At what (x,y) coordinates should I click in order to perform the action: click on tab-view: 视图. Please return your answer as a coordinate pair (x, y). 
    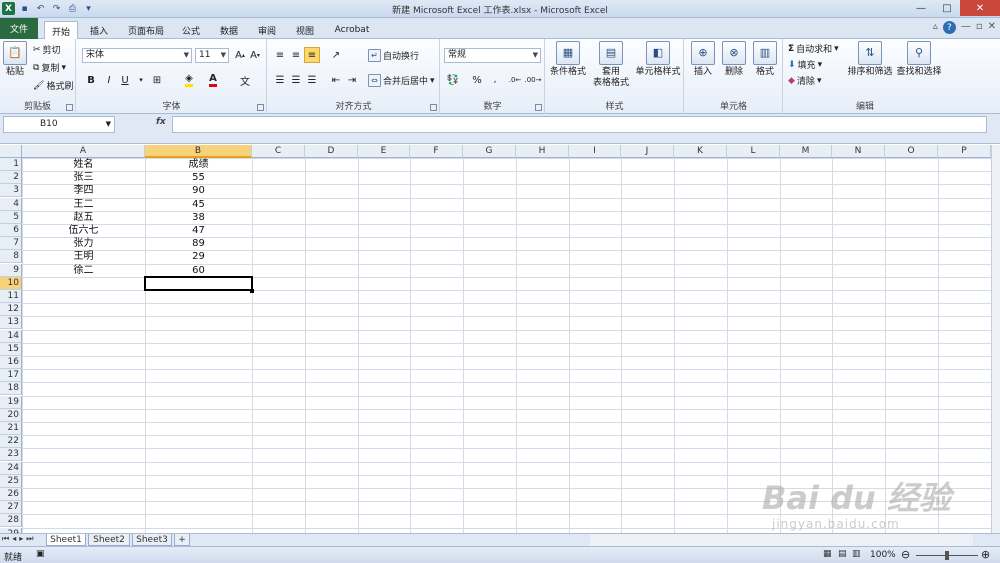
    Looking at the image, I should click on (305, 30).